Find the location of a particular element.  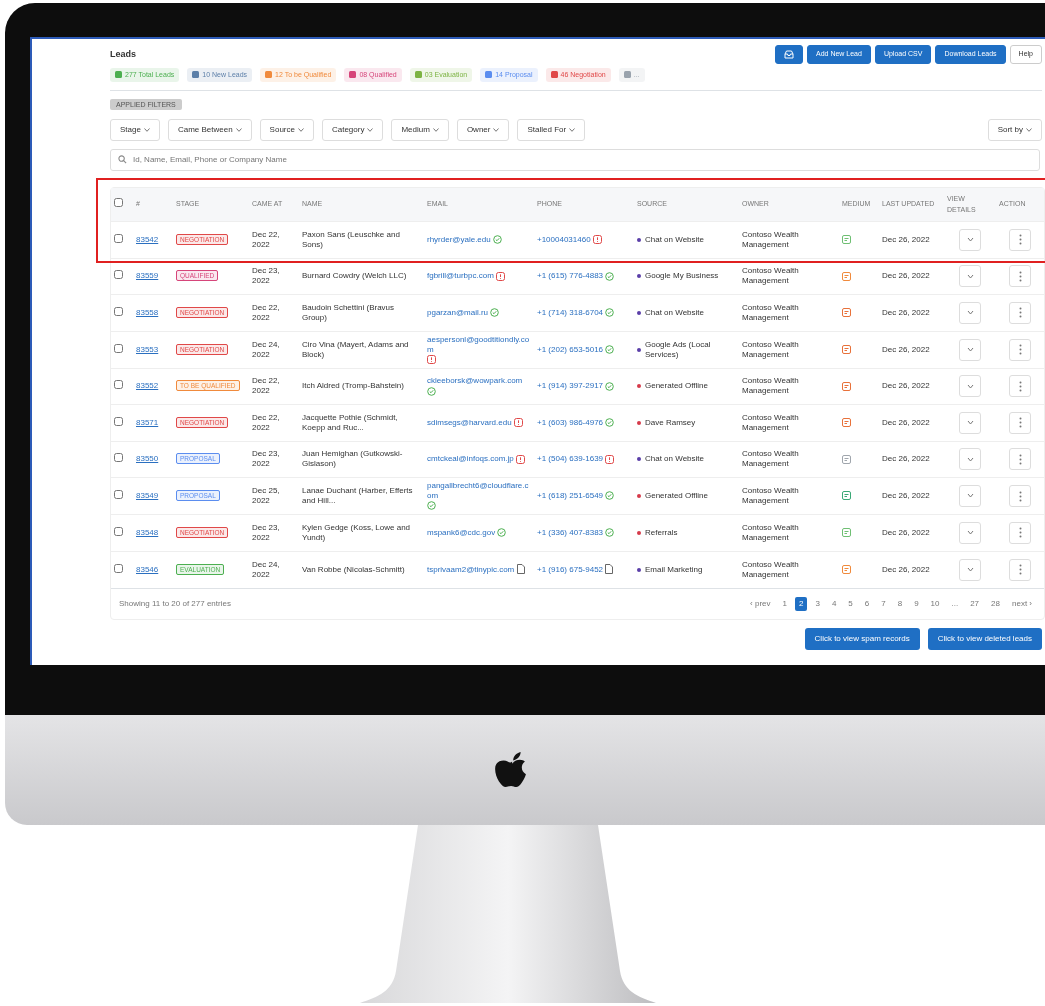

lead-id-link: 83548 is located at coordinates (147, 532).